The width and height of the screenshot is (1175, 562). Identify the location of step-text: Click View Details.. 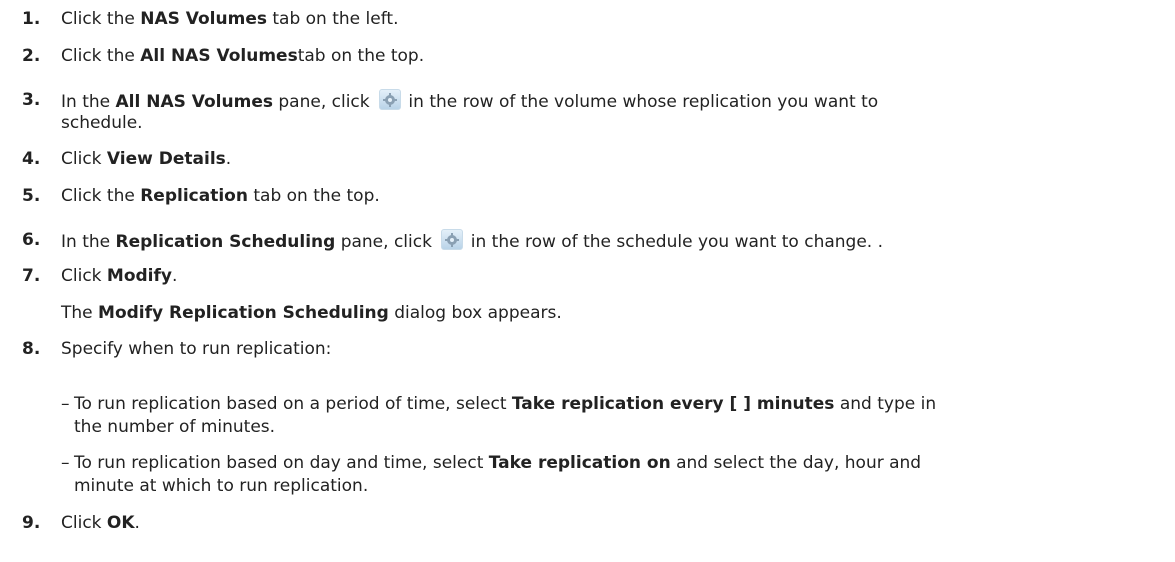
(146, 159).